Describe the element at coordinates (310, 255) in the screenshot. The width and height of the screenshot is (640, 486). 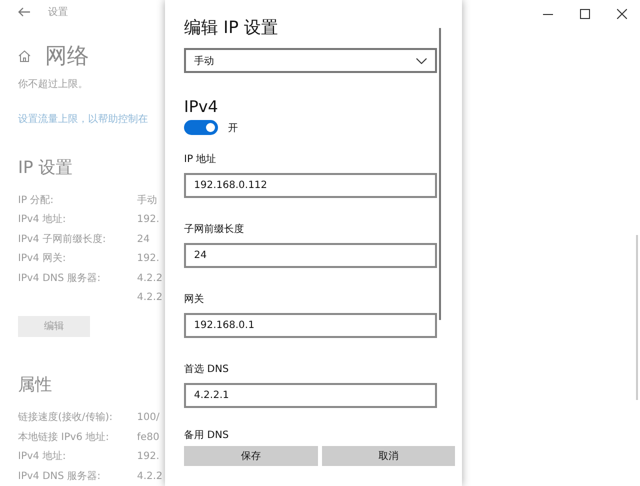
I see `input-field: 24` at that location.